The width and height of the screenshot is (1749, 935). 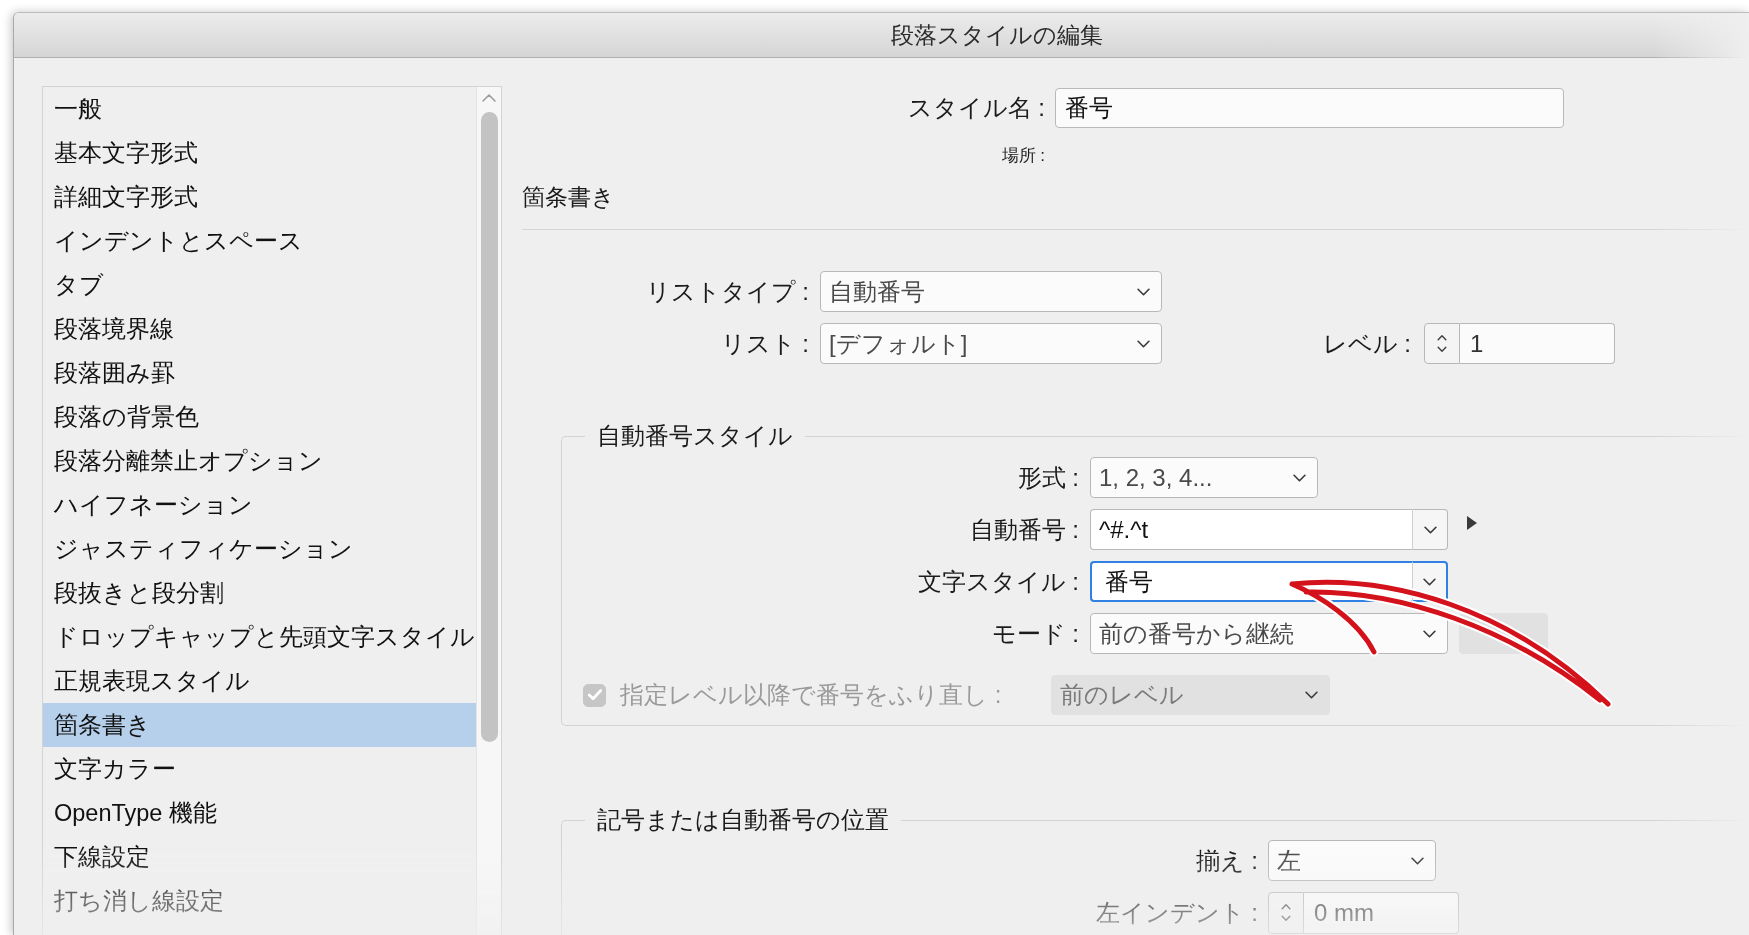 I want to click on field-label: スタイル名 :, so click(x=976, y=108).